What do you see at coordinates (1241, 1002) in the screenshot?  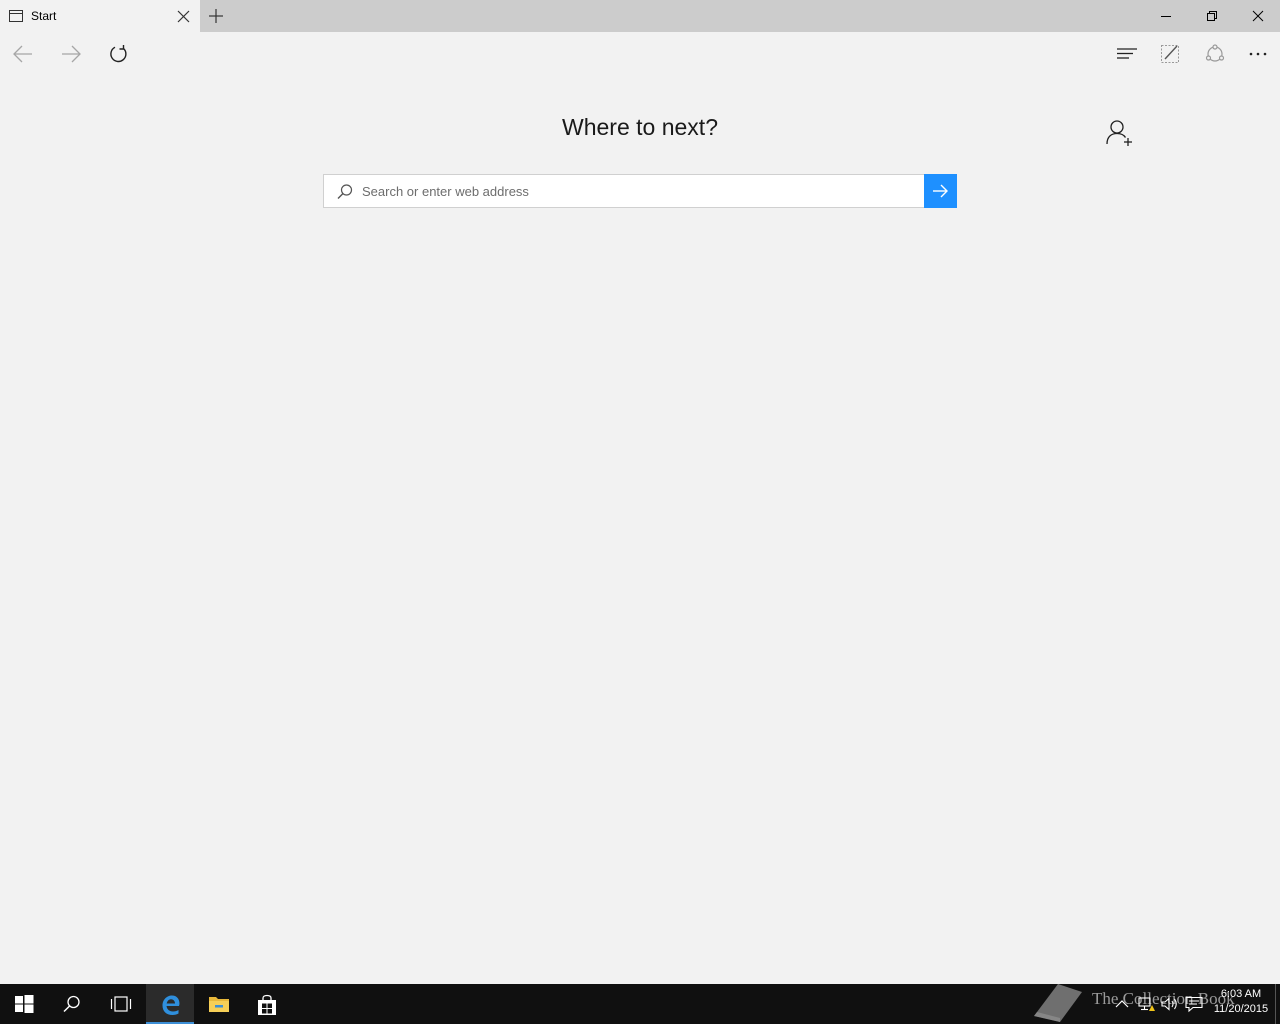 I see `taskbar-clock: 6:03 AM 11/20/2015` at bounding box center [1241, 1002].